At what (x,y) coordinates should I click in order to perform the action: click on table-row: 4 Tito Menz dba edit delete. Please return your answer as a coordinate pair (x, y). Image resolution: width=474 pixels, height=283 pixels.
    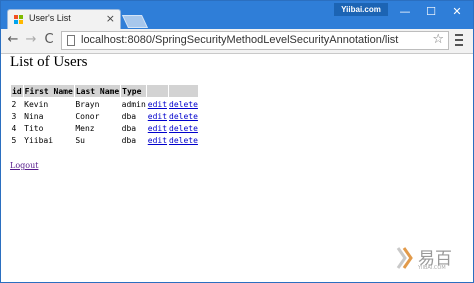
    Looking at the image, I should click on (105, 128).